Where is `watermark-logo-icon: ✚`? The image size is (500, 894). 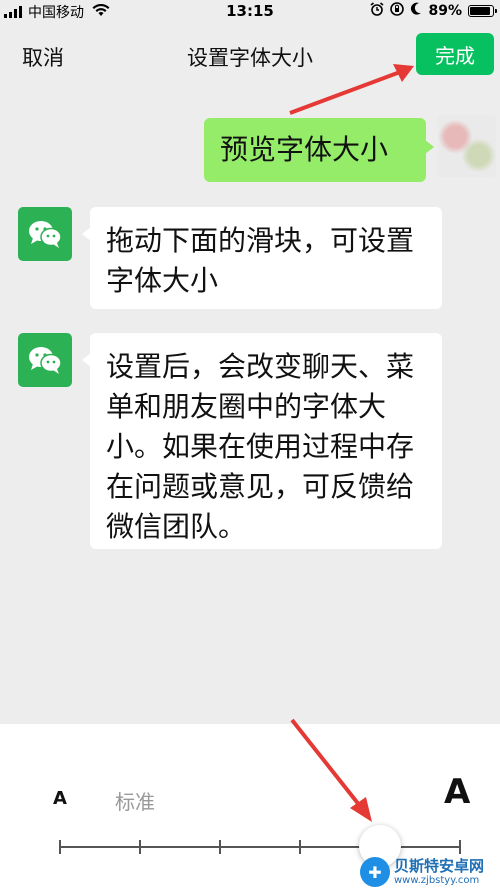 watermark-logo-icon: ✚ is located at coordinates (375, 872).